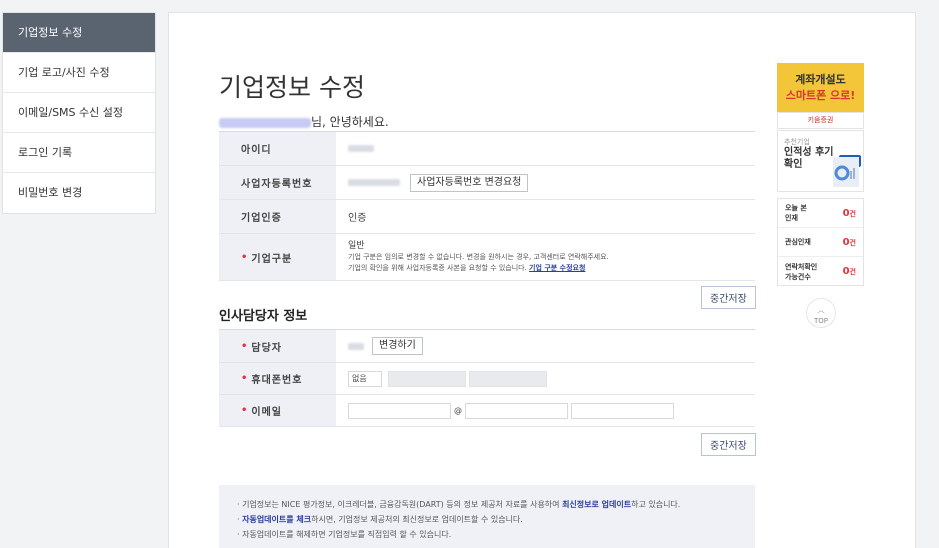 The image size is (939, 548). I want to click on hr-info-table: • 담당자 변경하기 • 휴대폰번호 없음 • 이메일 @, so click(487, 378).